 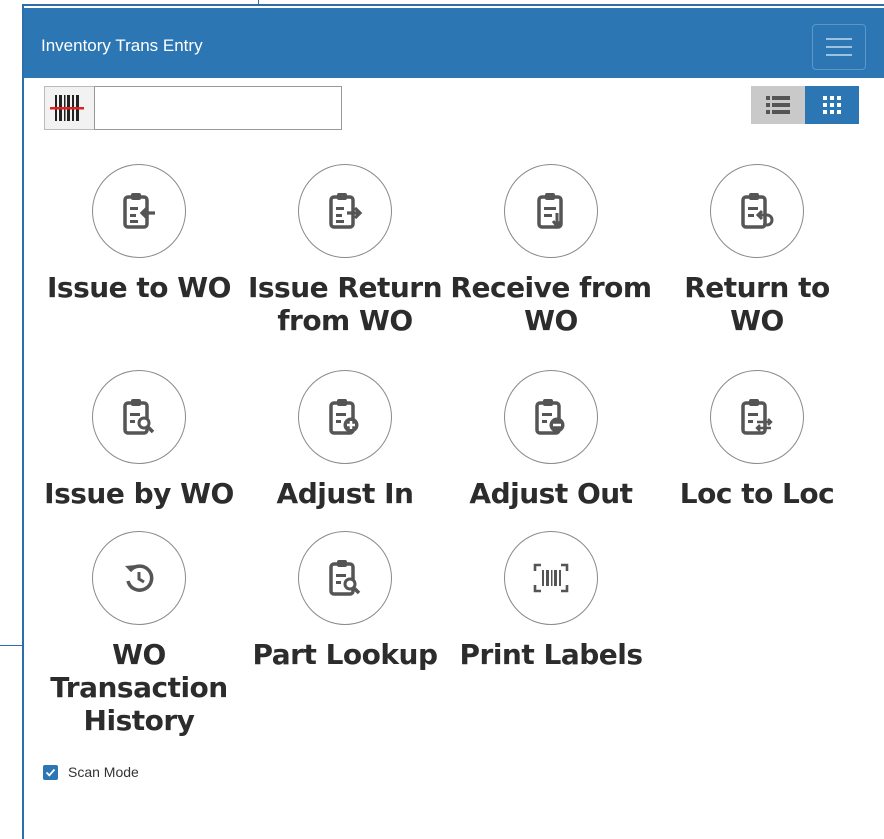 What do you see at coordinates (839, 47) in the screenshot?
I see `hamburger-menu-button` at bounding box center [839, 47].